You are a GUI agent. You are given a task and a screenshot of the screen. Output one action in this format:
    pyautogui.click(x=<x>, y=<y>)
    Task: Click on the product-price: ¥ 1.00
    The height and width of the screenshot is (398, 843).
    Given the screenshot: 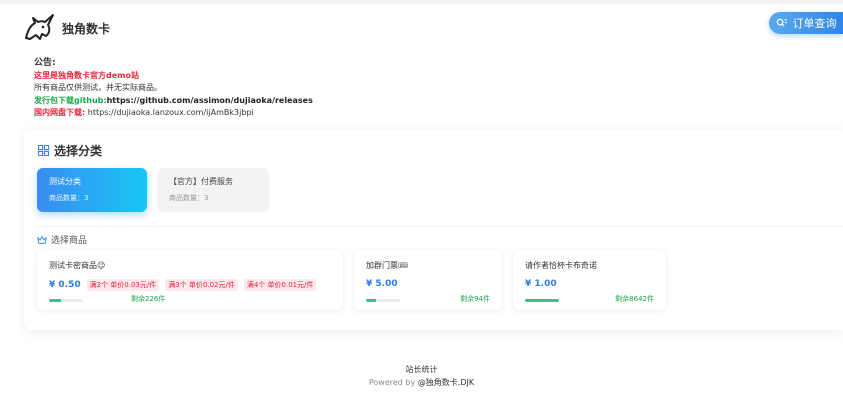 What is the action you would take?
    pyautogui.click(x=541, y=284)
    